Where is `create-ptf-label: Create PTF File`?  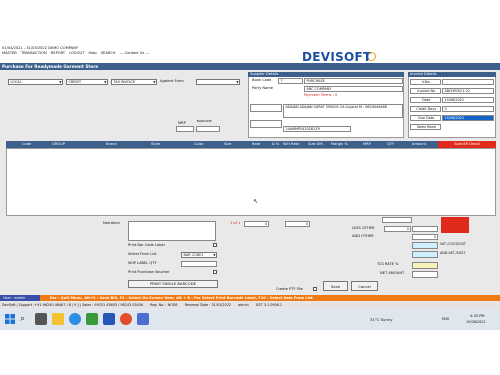
create-ptf-label: Create PTF File is located at coordinates (289, 289).